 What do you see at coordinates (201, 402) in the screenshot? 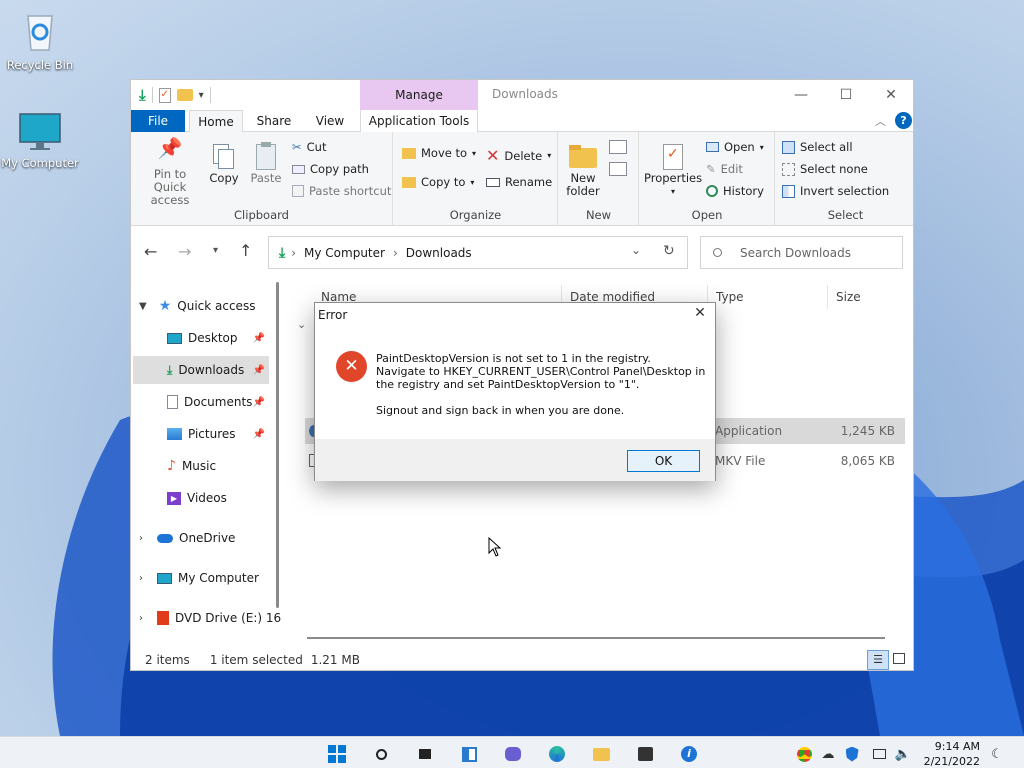
I see `nav-item-documents: Documents 📌` at bounding box center [201, 402].